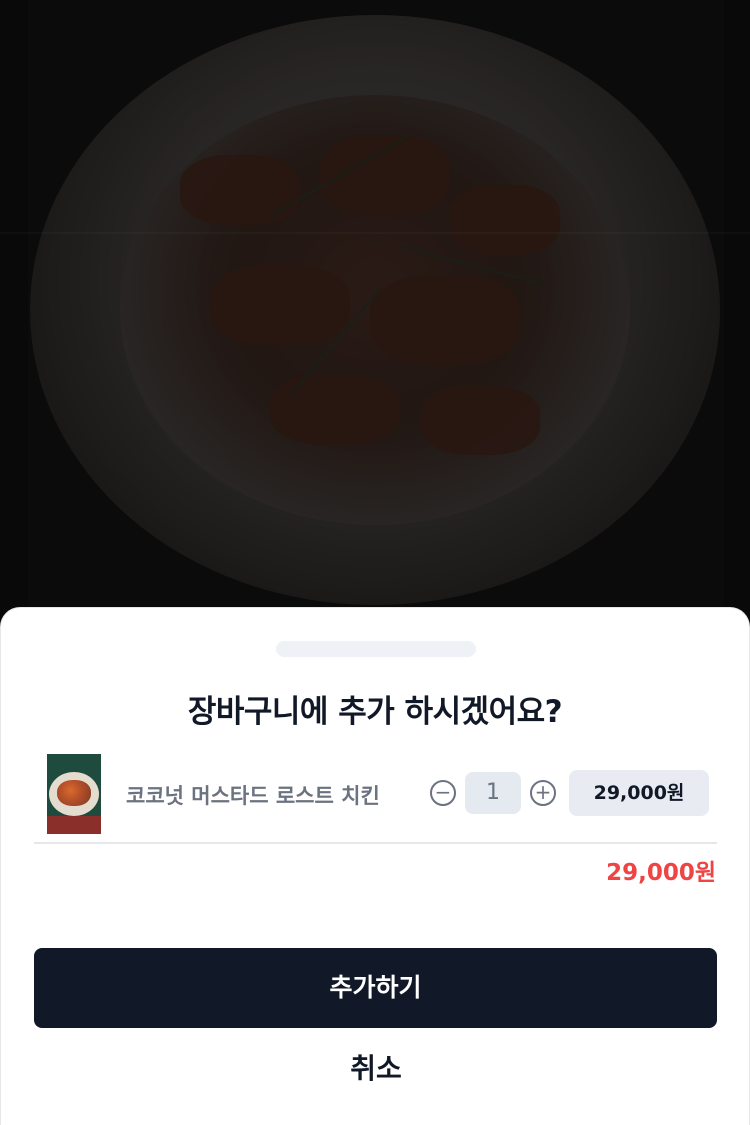  Describe the element at coordinates (375, 712) in the screenshot. I see `sheet-title: 장바구니에 추가 하시겠어요?` at that location.